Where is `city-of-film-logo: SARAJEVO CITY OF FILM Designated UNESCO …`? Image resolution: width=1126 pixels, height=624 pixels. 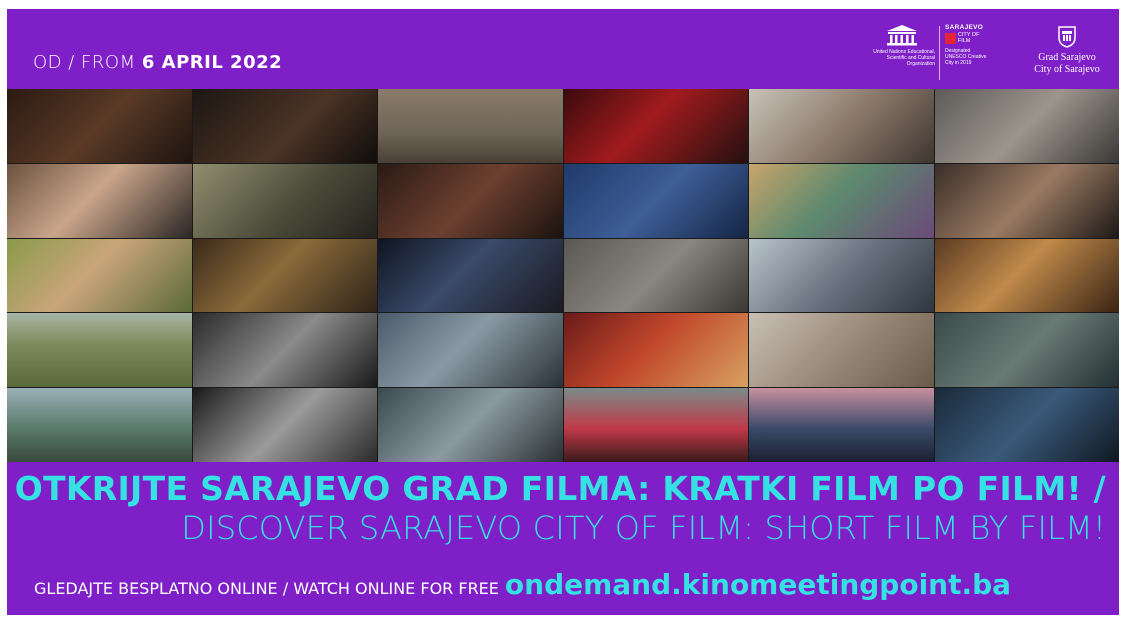
city-of-film-logo: SARAJEVO CITY OF FILM Designated UNESCO … is located at coordinates (969, 54).